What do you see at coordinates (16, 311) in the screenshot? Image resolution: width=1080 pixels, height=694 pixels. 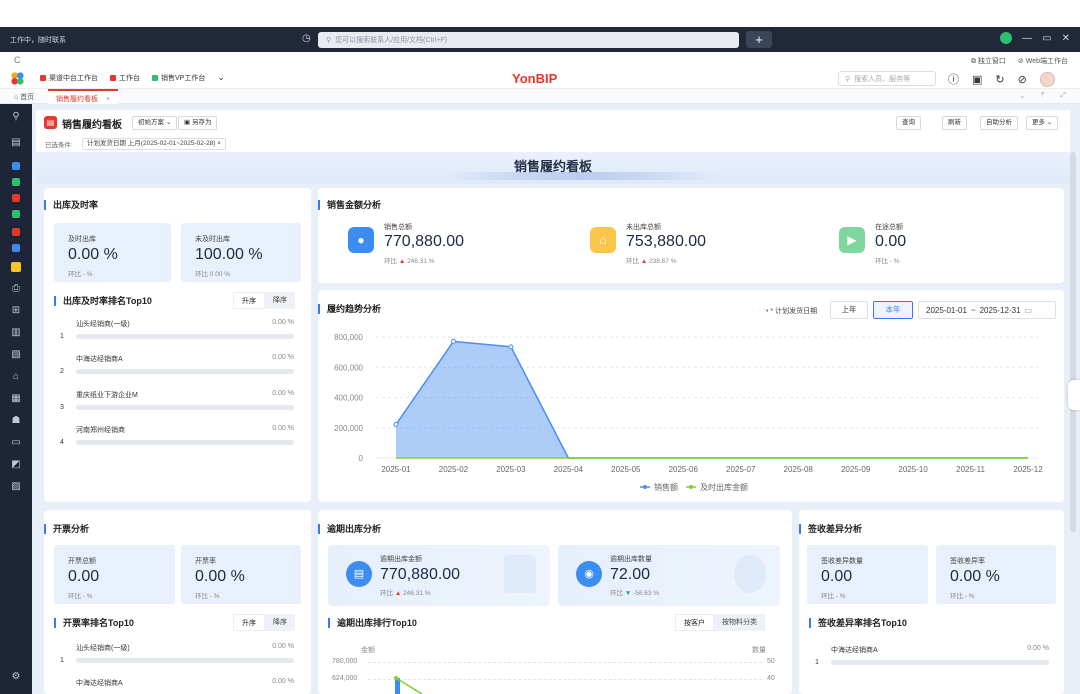 I see `grid-icon: ⊞` at bounding box center [16, 311].